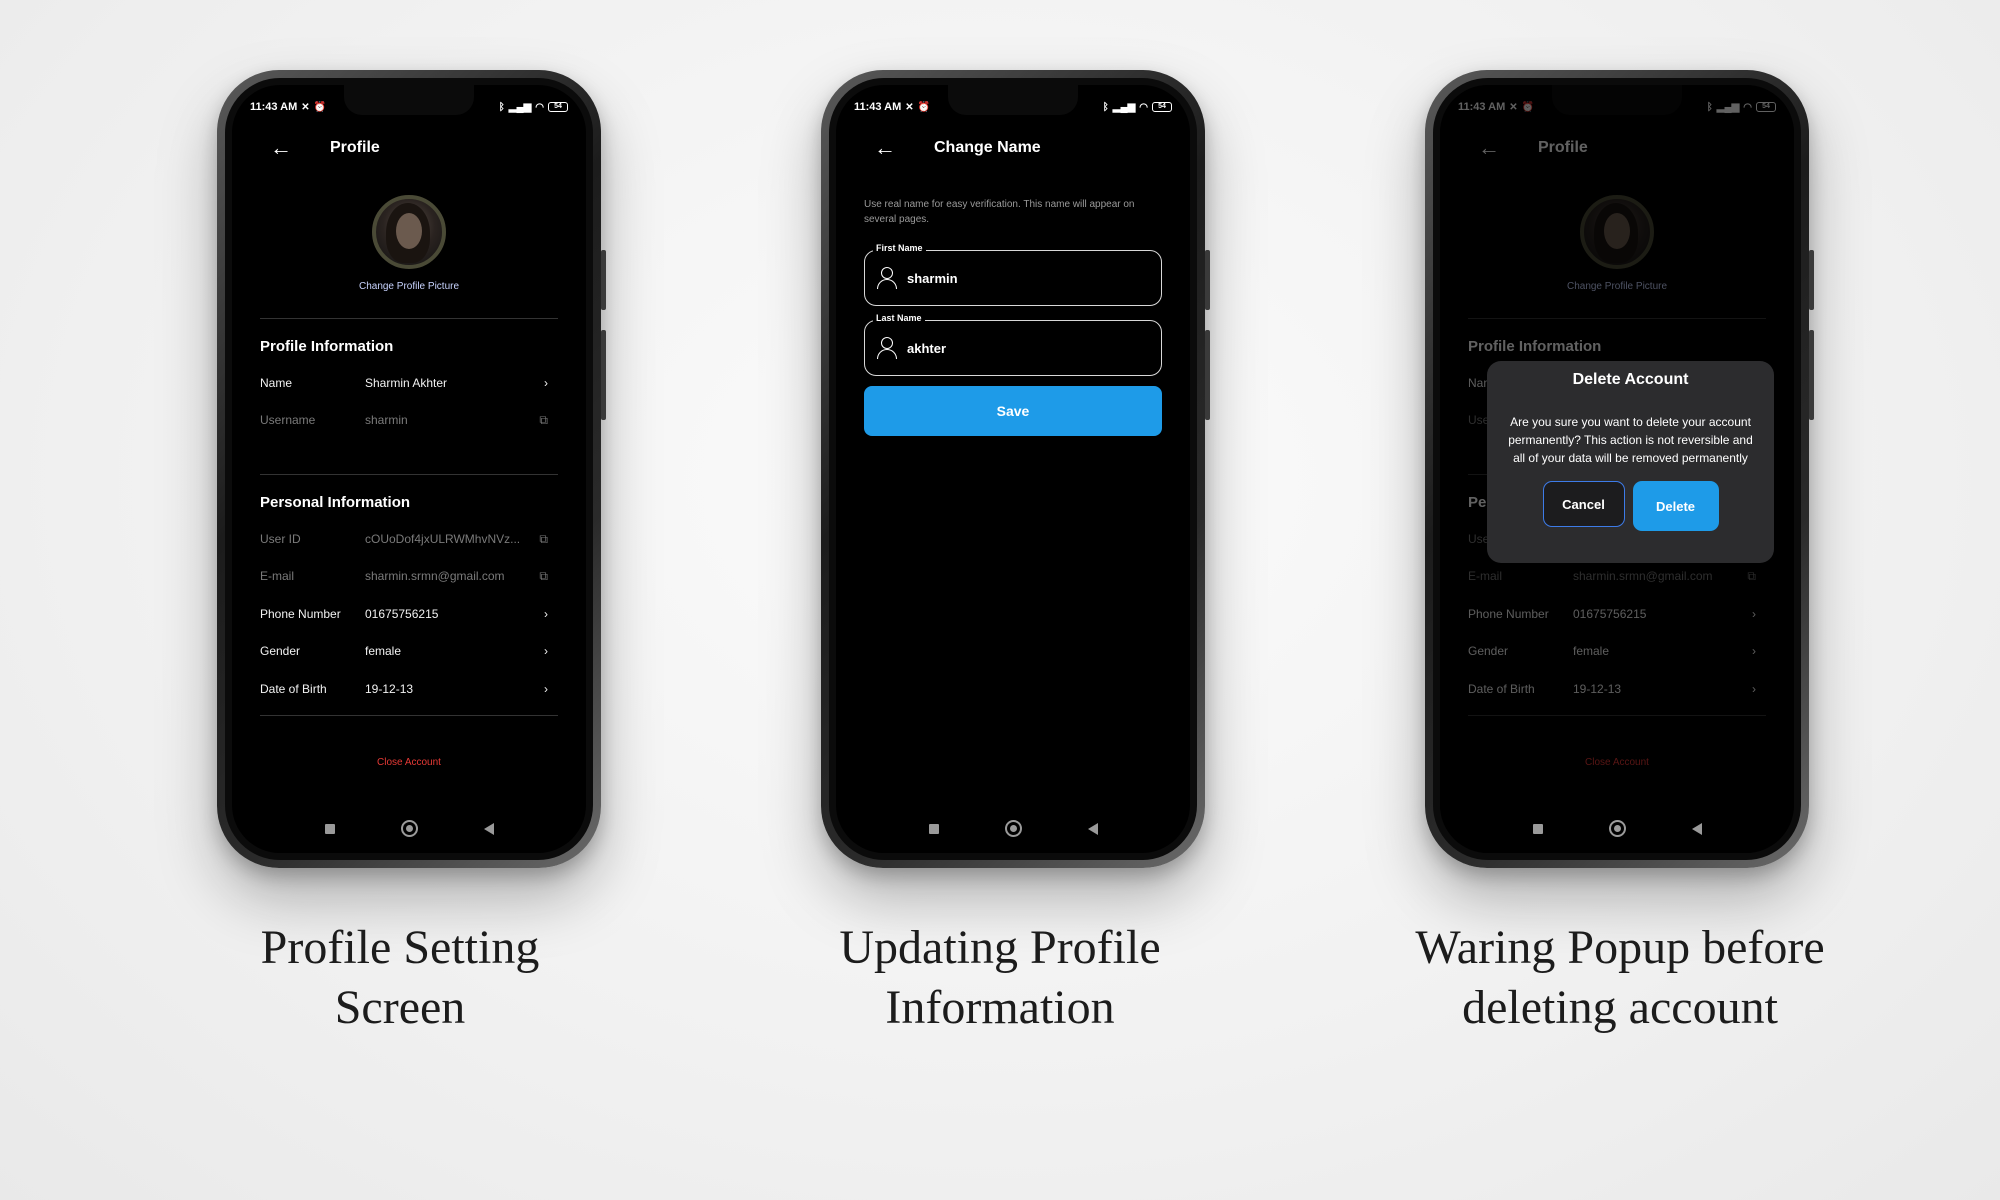 This screenshot has width=2000, height=1200. Describe the element at coordinates (288, 420) in the screenshot. I see `row-label: Username` at that location.